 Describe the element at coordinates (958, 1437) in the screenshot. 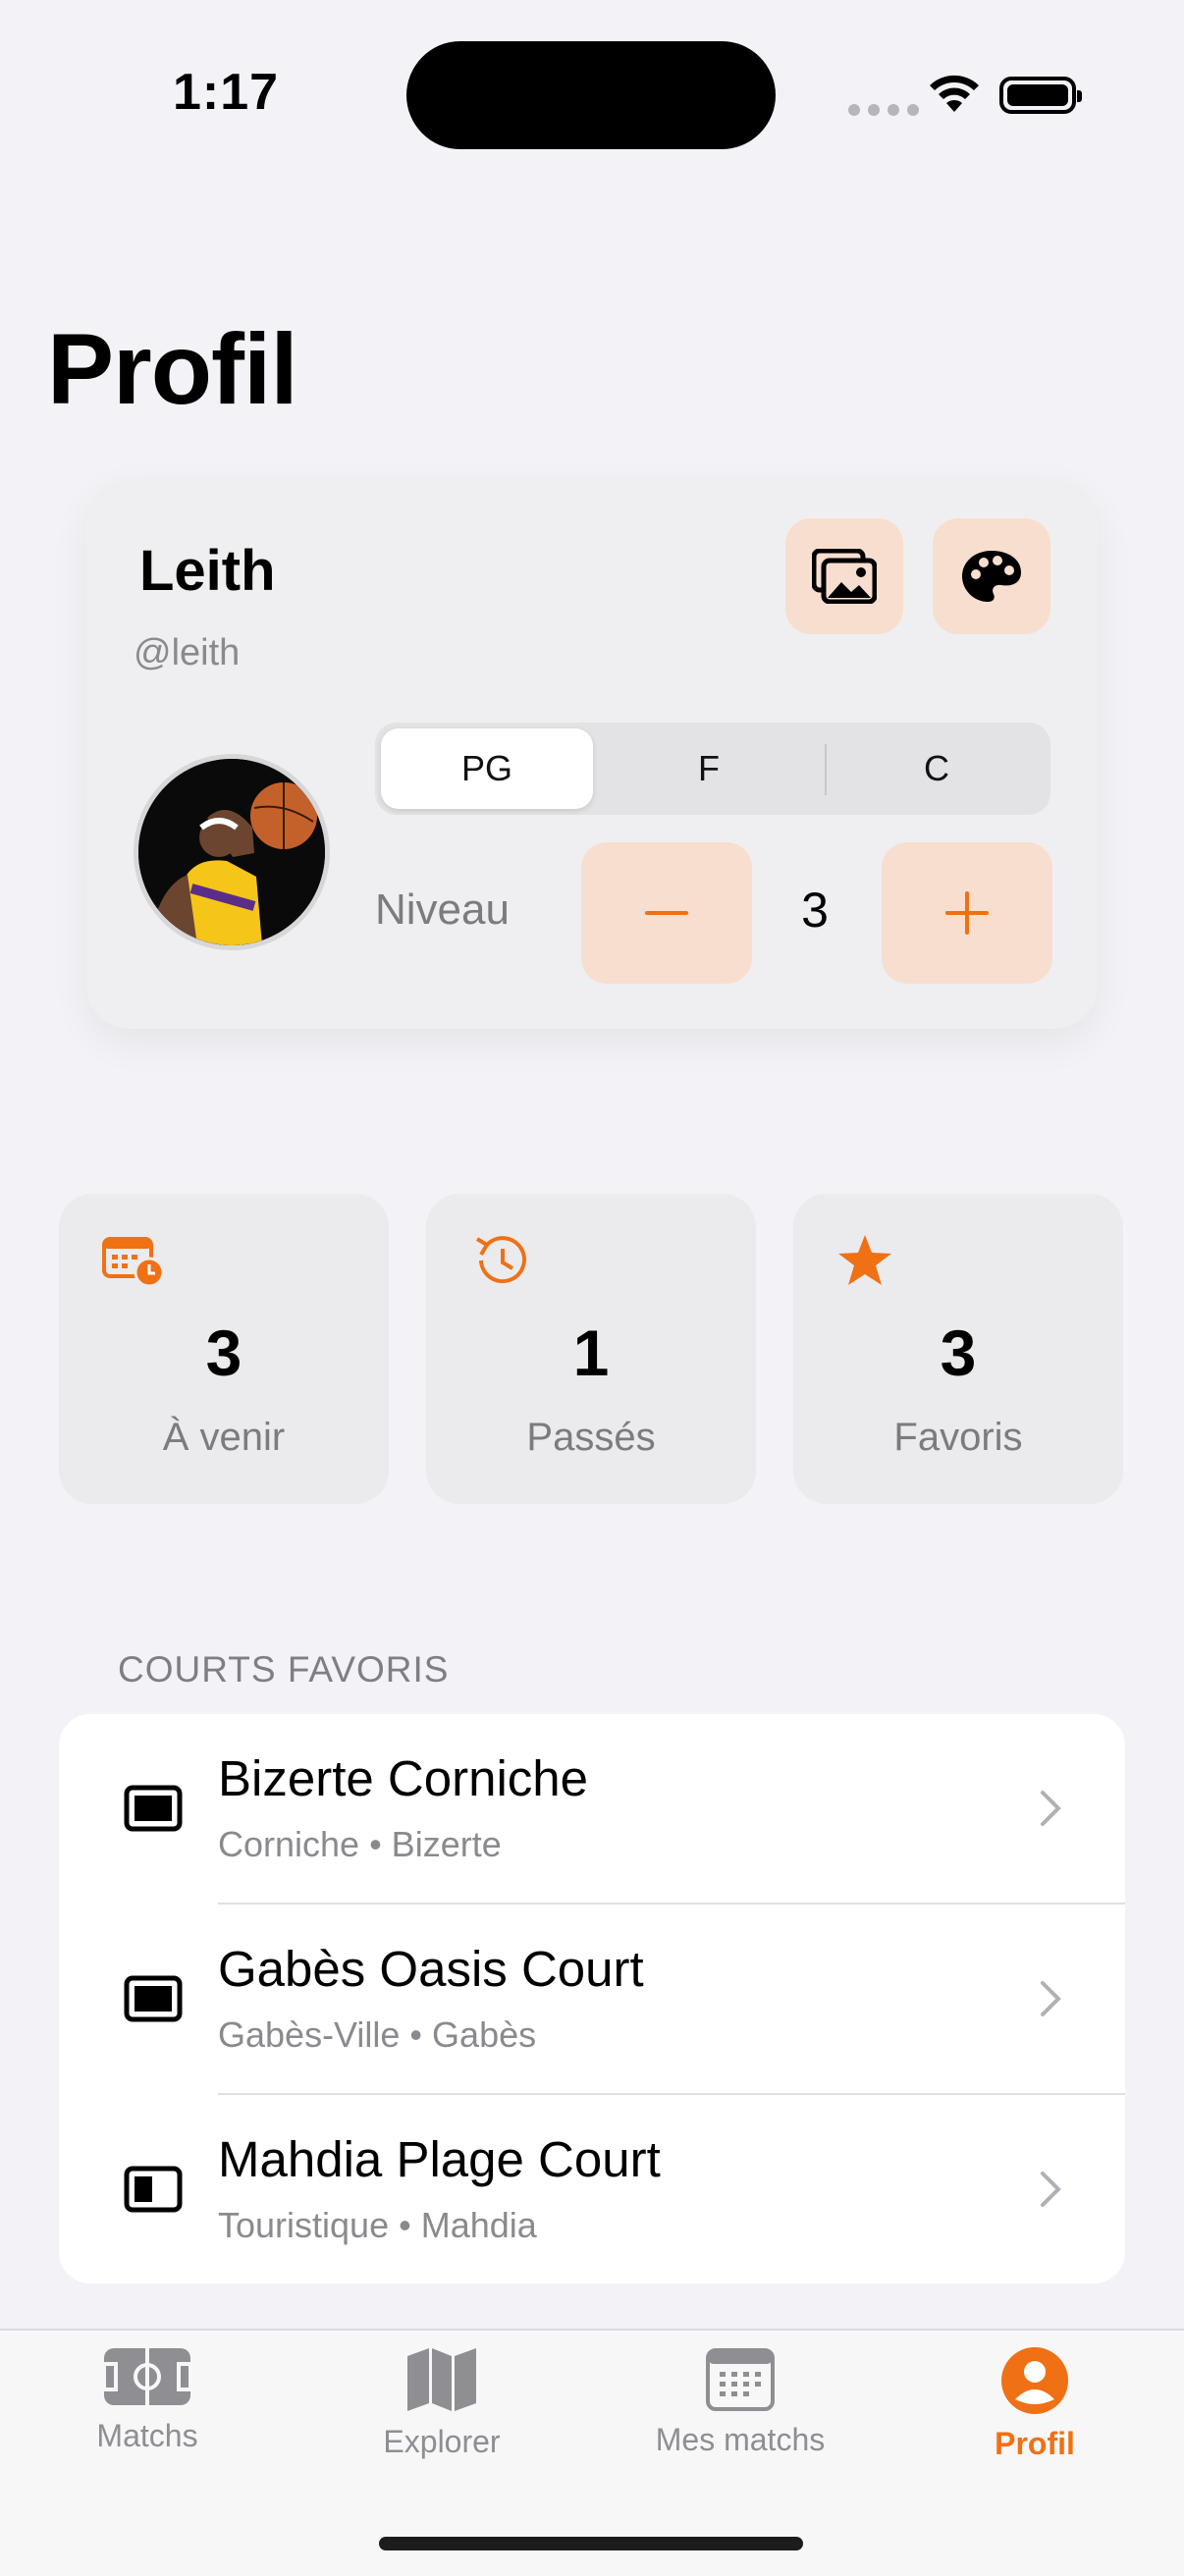

I see `stat-label: Favoris` at that location.